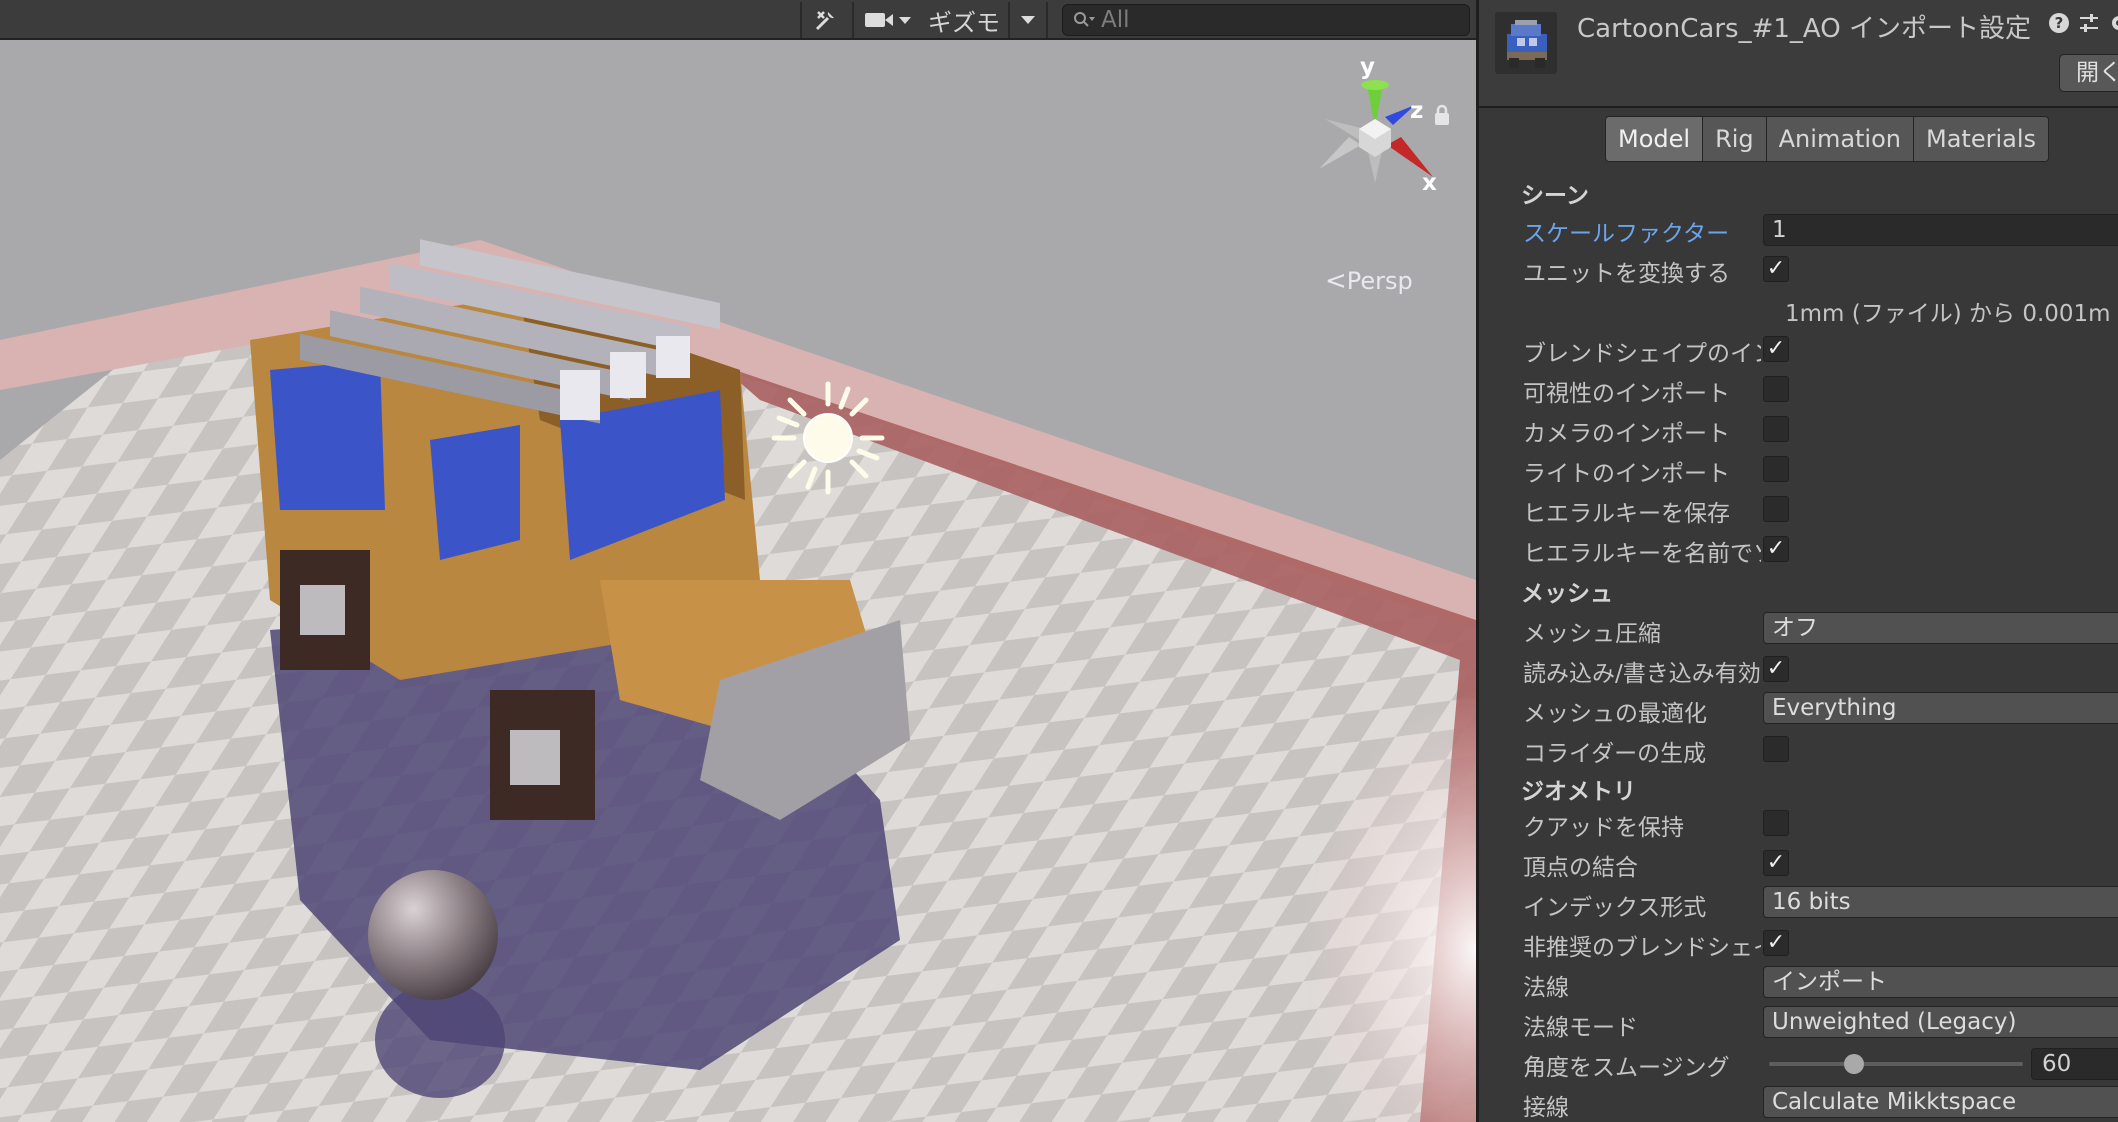  Describe the element at coordinates (1626, 274) in the screenshot. I see `convert-units-label: ユニットを変換する` at that location.